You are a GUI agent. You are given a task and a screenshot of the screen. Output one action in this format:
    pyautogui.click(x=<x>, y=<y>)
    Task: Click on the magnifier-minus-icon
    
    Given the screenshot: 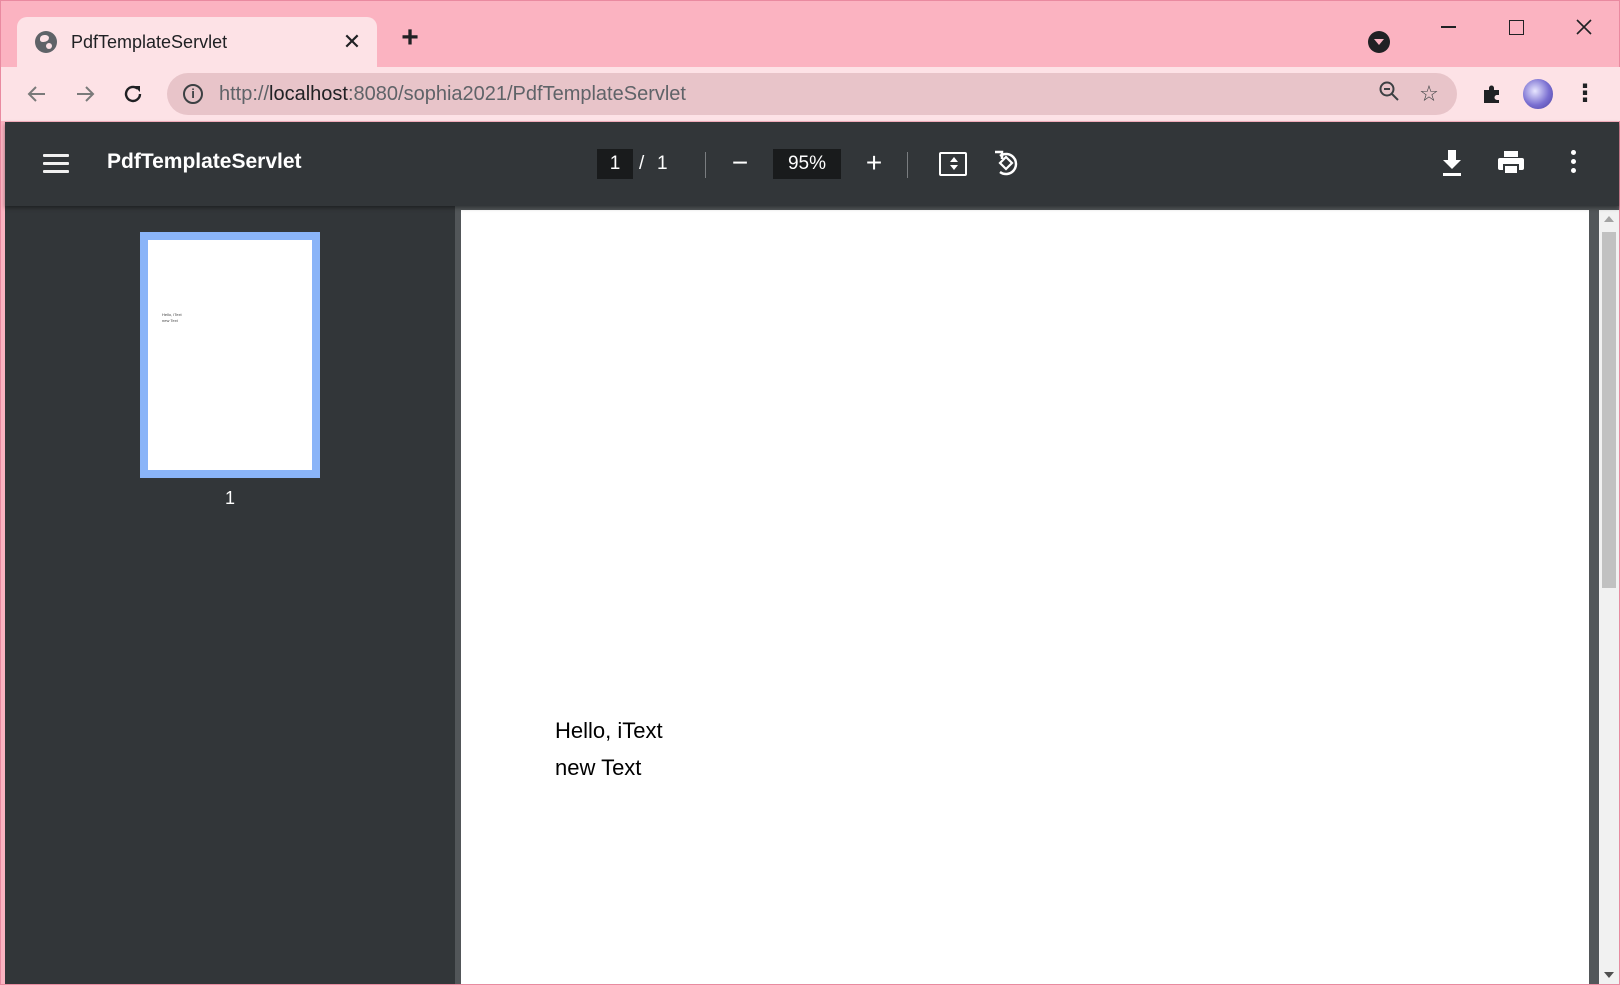 What is the action you would take?
    pyautogui.click(x=1389, y=91)
    